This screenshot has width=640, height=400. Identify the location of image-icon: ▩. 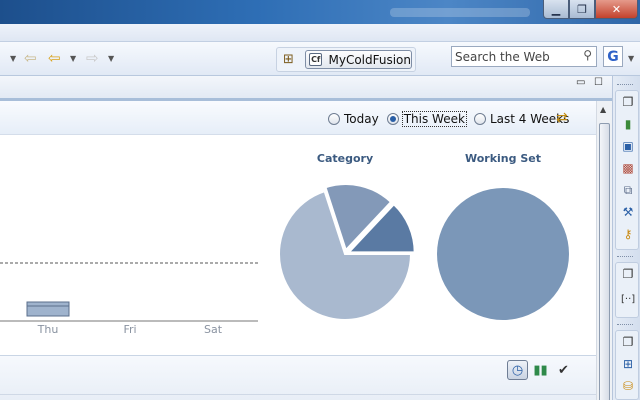
(628, 168).